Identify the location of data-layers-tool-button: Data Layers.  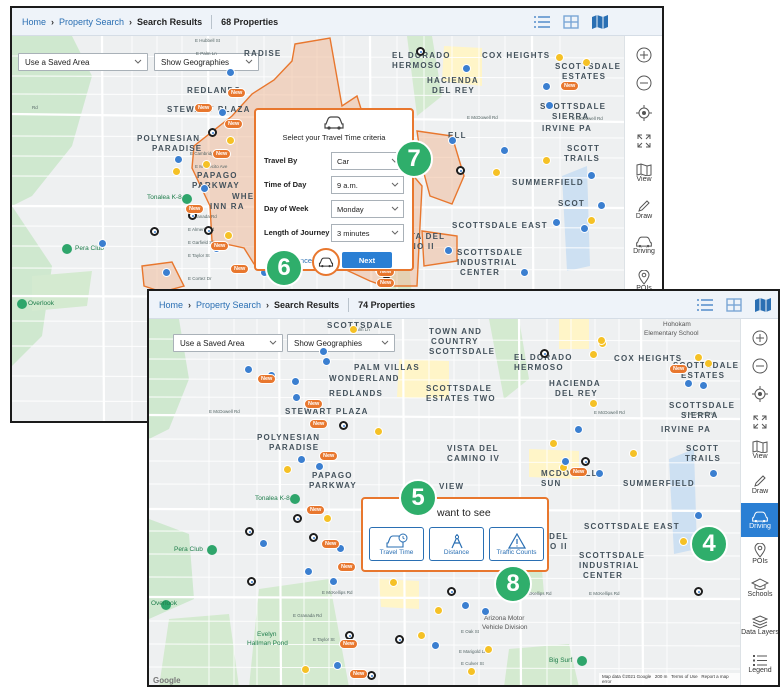
(759, 626).